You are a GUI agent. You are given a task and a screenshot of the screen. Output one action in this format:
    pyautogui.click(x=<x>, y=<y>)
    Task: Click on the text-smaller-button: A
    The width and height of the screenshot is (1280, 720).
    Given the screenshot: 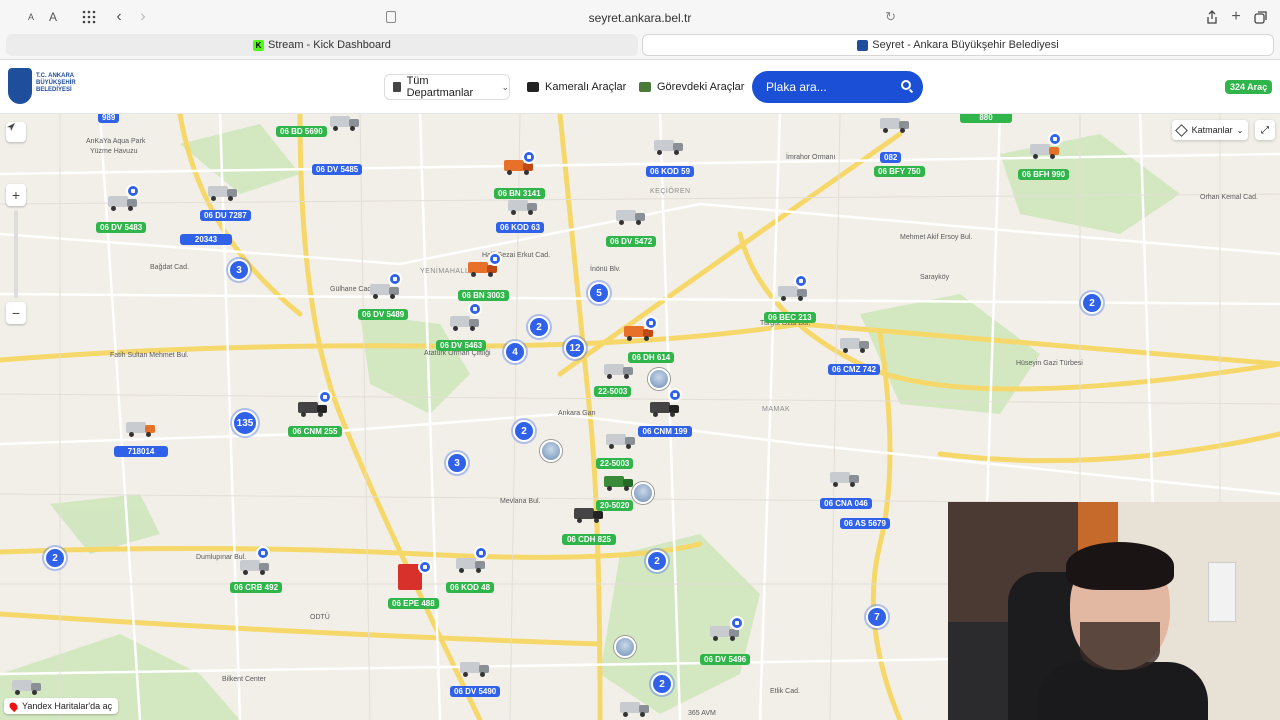 What is the action you would take?
    pyautogui.click(x=31, y=17)
    